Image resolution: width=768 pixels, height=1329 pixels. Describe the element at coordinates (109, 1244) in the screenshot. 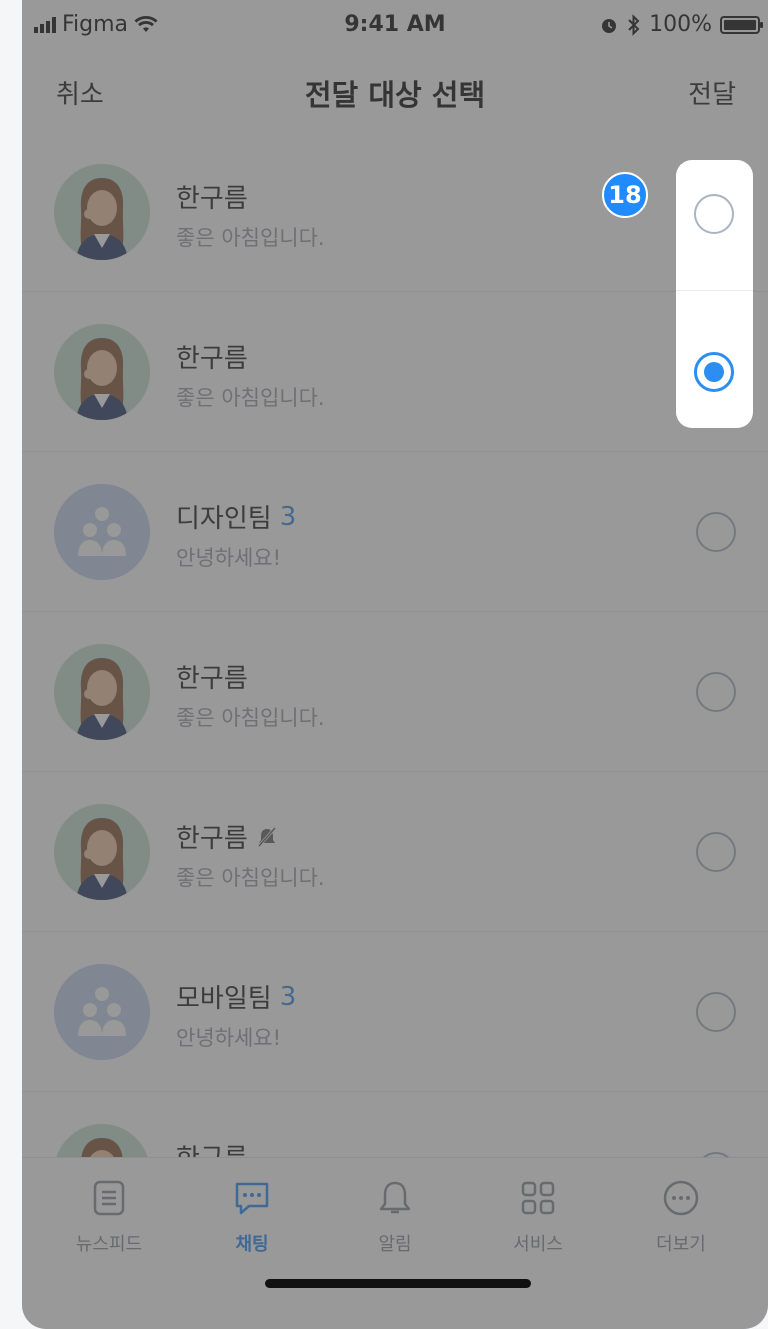

I see `tab-label: 뉴스피드` at that location.